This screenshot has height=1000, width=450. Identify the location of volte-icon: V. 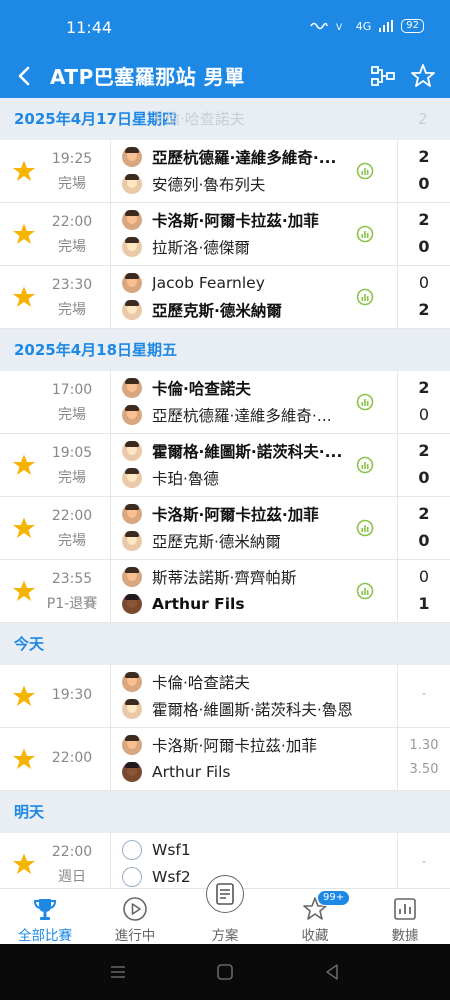
(339, 28).